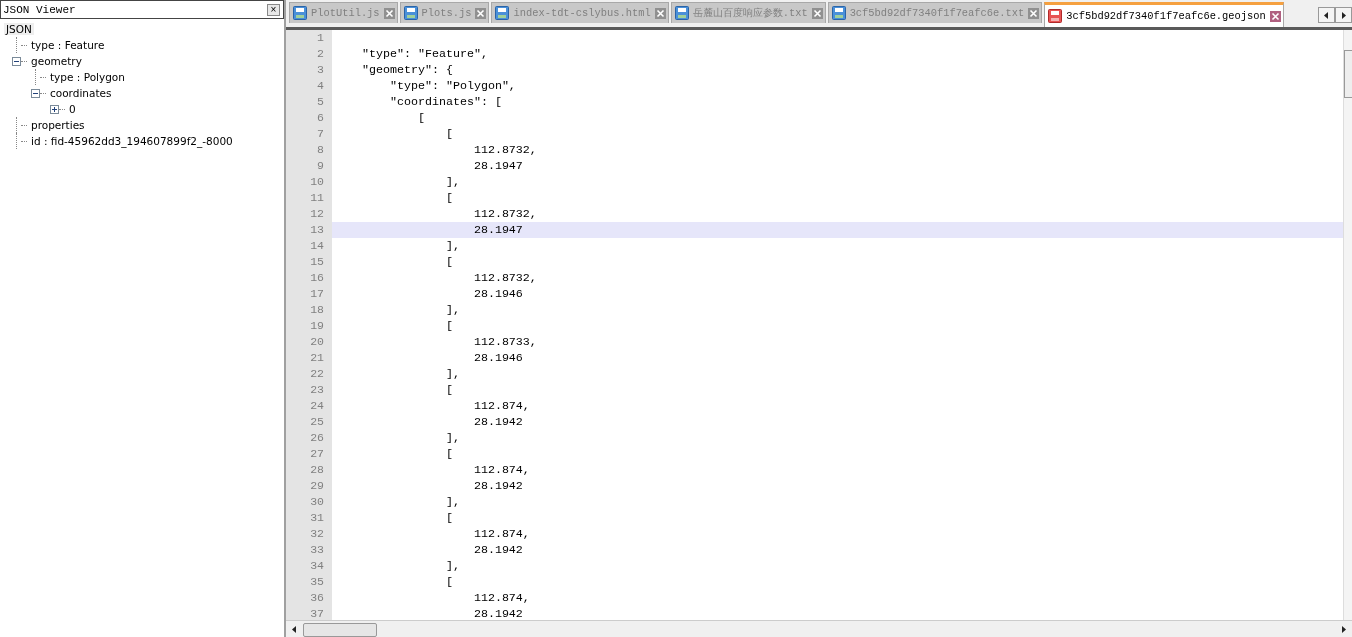  What do you see at coordinates (309, 454) in the screenshot?
I see `line-number: 27` at bounding box center [309, 454].